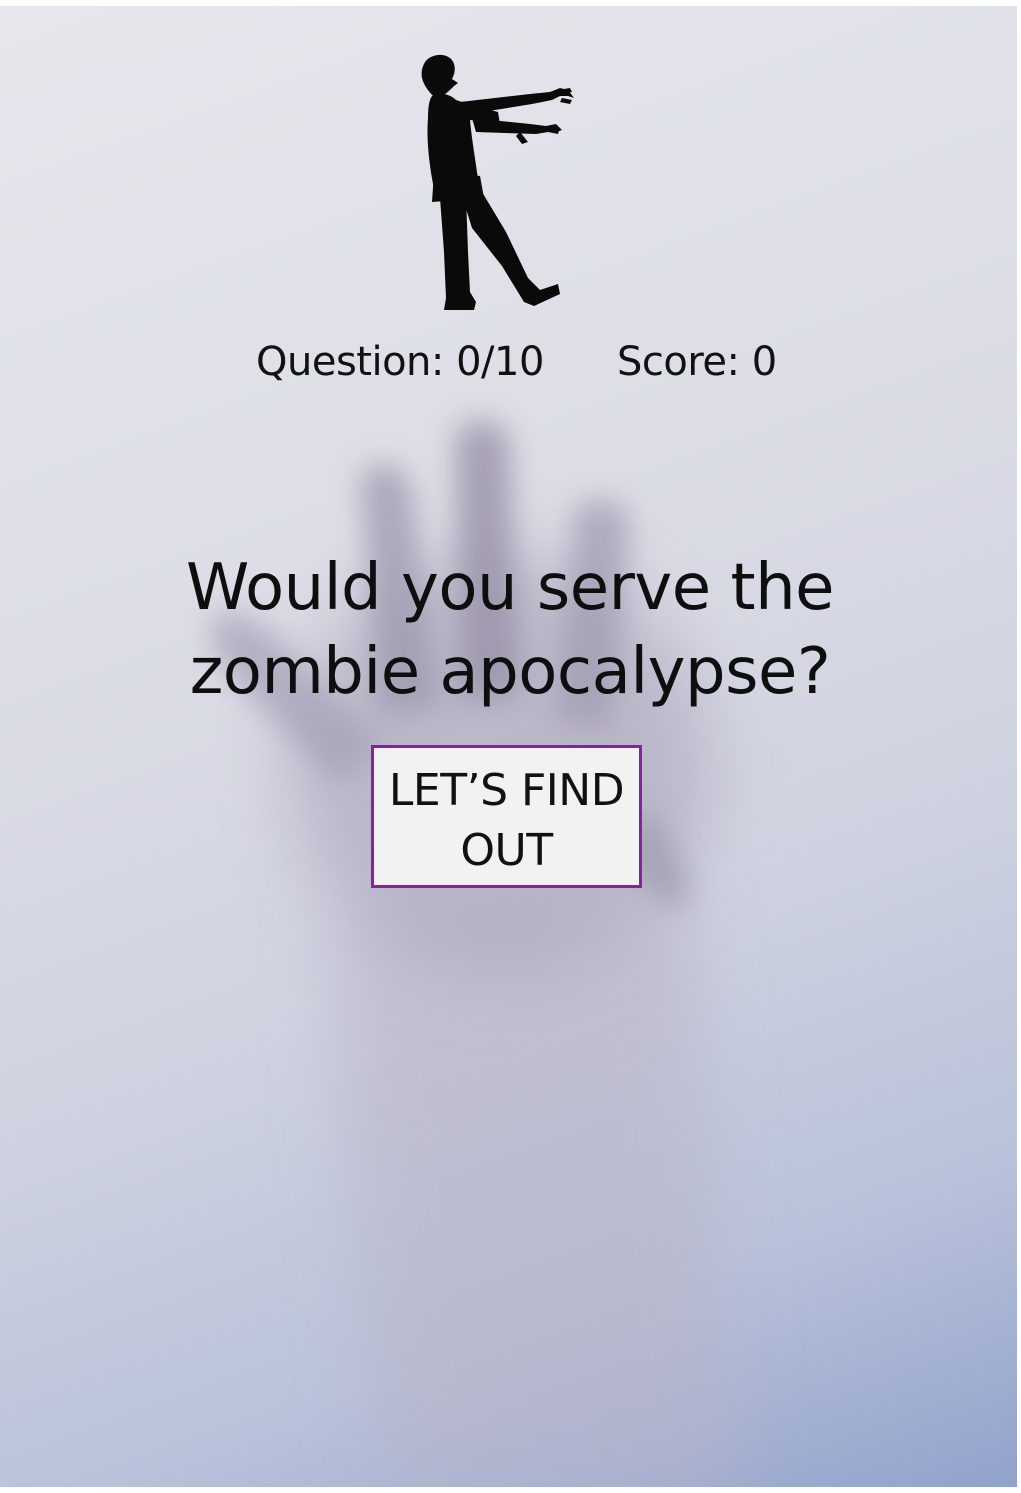 The width and height of the screenshot is (1021, 1493). What do you see at coordinates (497, 182) in the screenshot?
I see `zombie-silhouette-icon` at bounding box center [497, 182].